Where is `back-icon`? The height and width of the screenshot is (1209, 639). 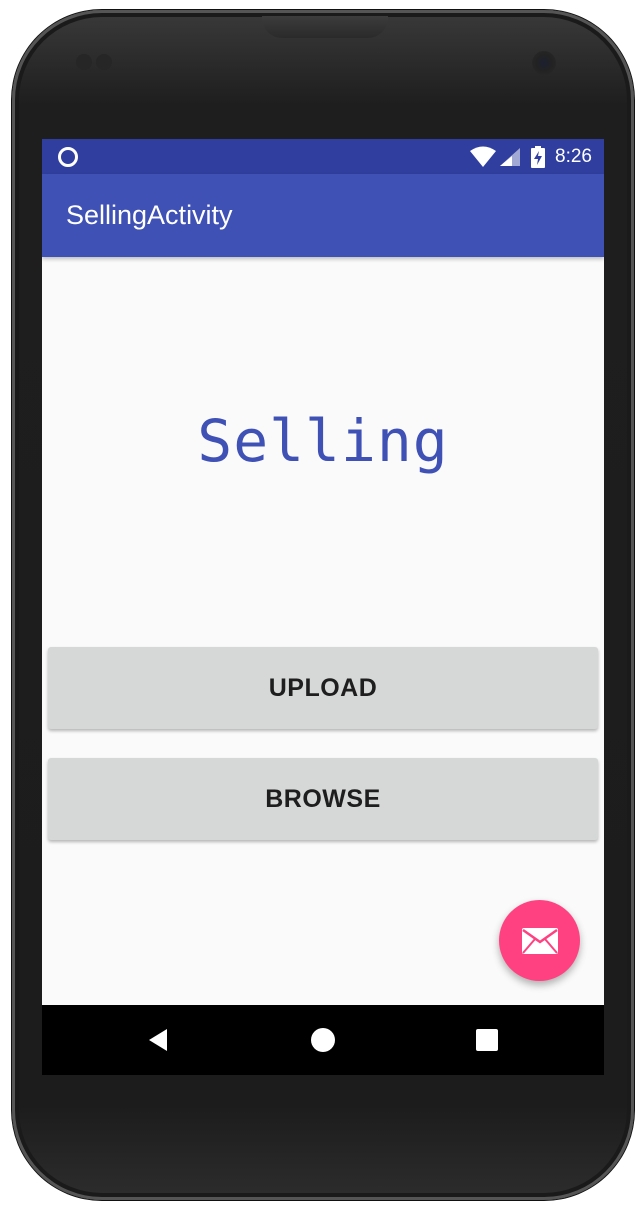 back-icon is located at coordinates (158, 1040).